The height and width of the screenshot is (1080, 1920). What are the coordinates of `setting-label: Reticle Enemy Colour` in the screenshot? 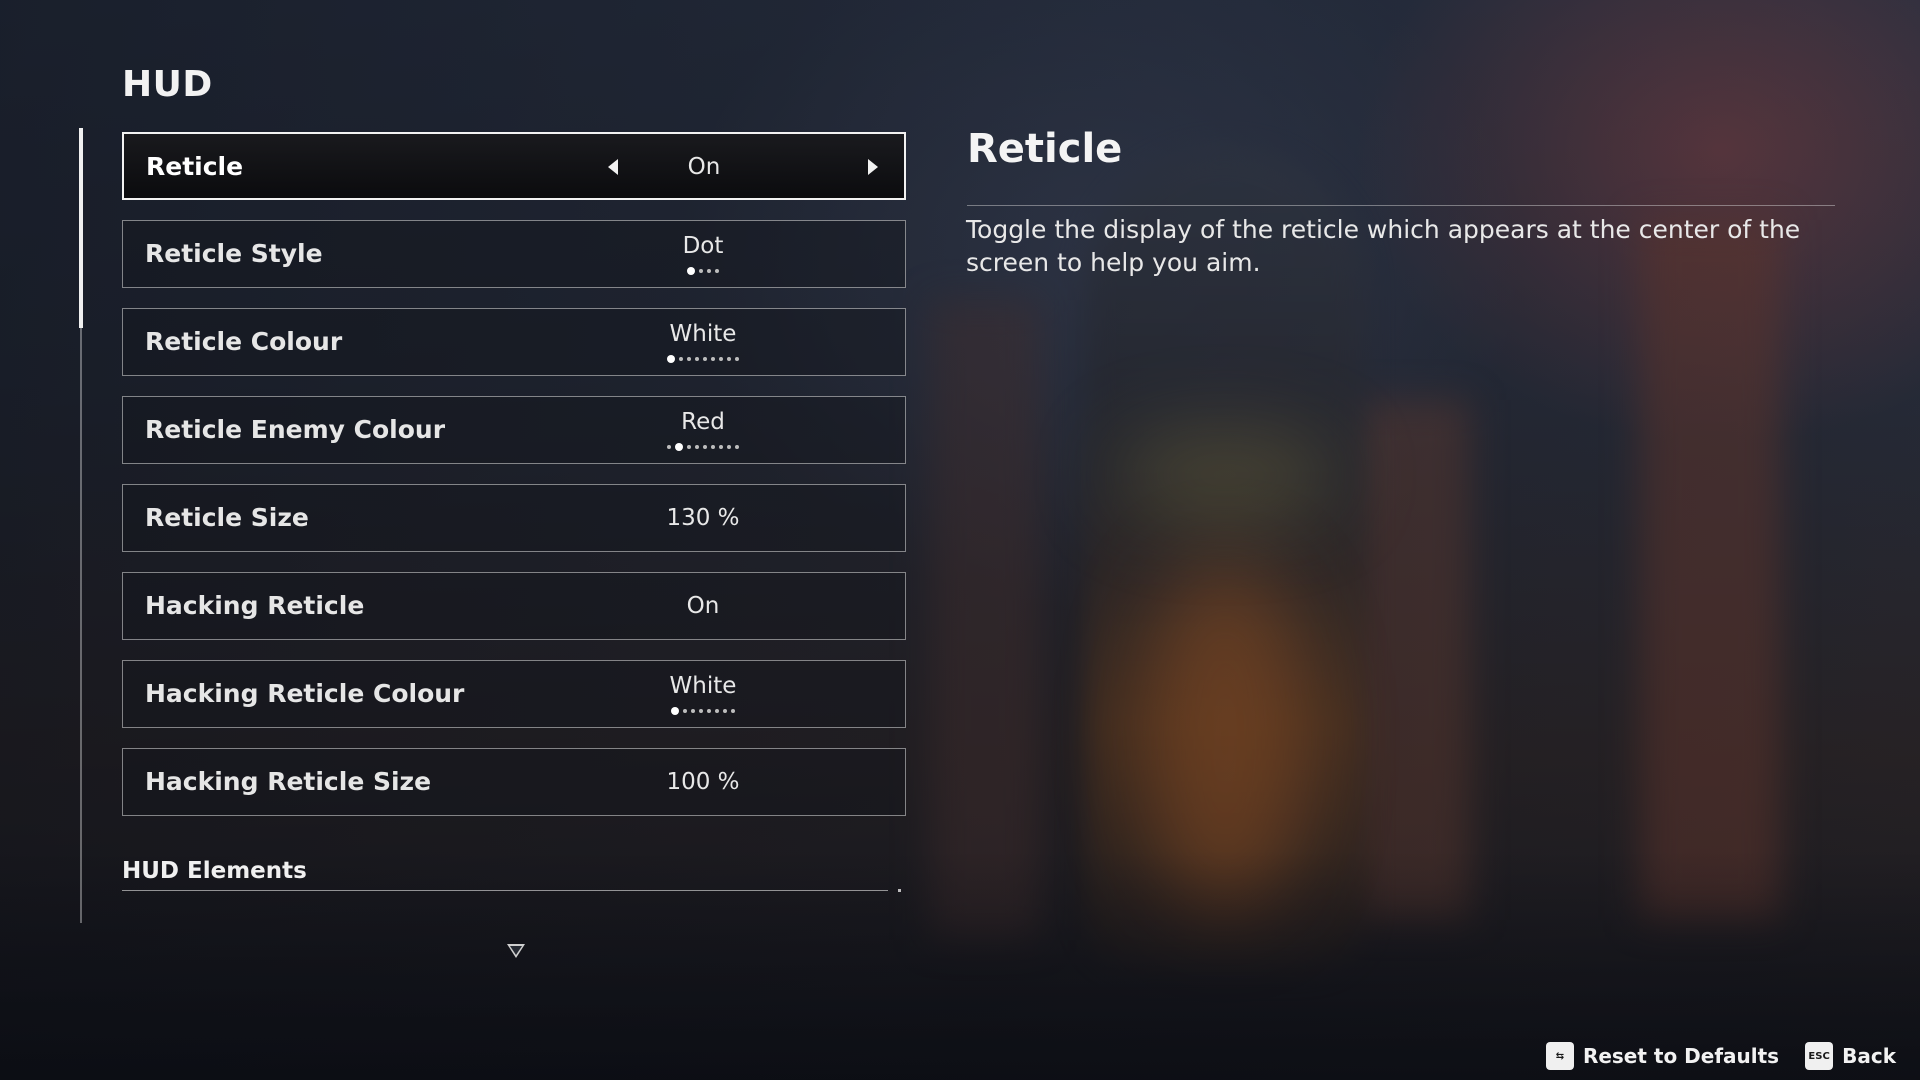 It's located at (295, 429).